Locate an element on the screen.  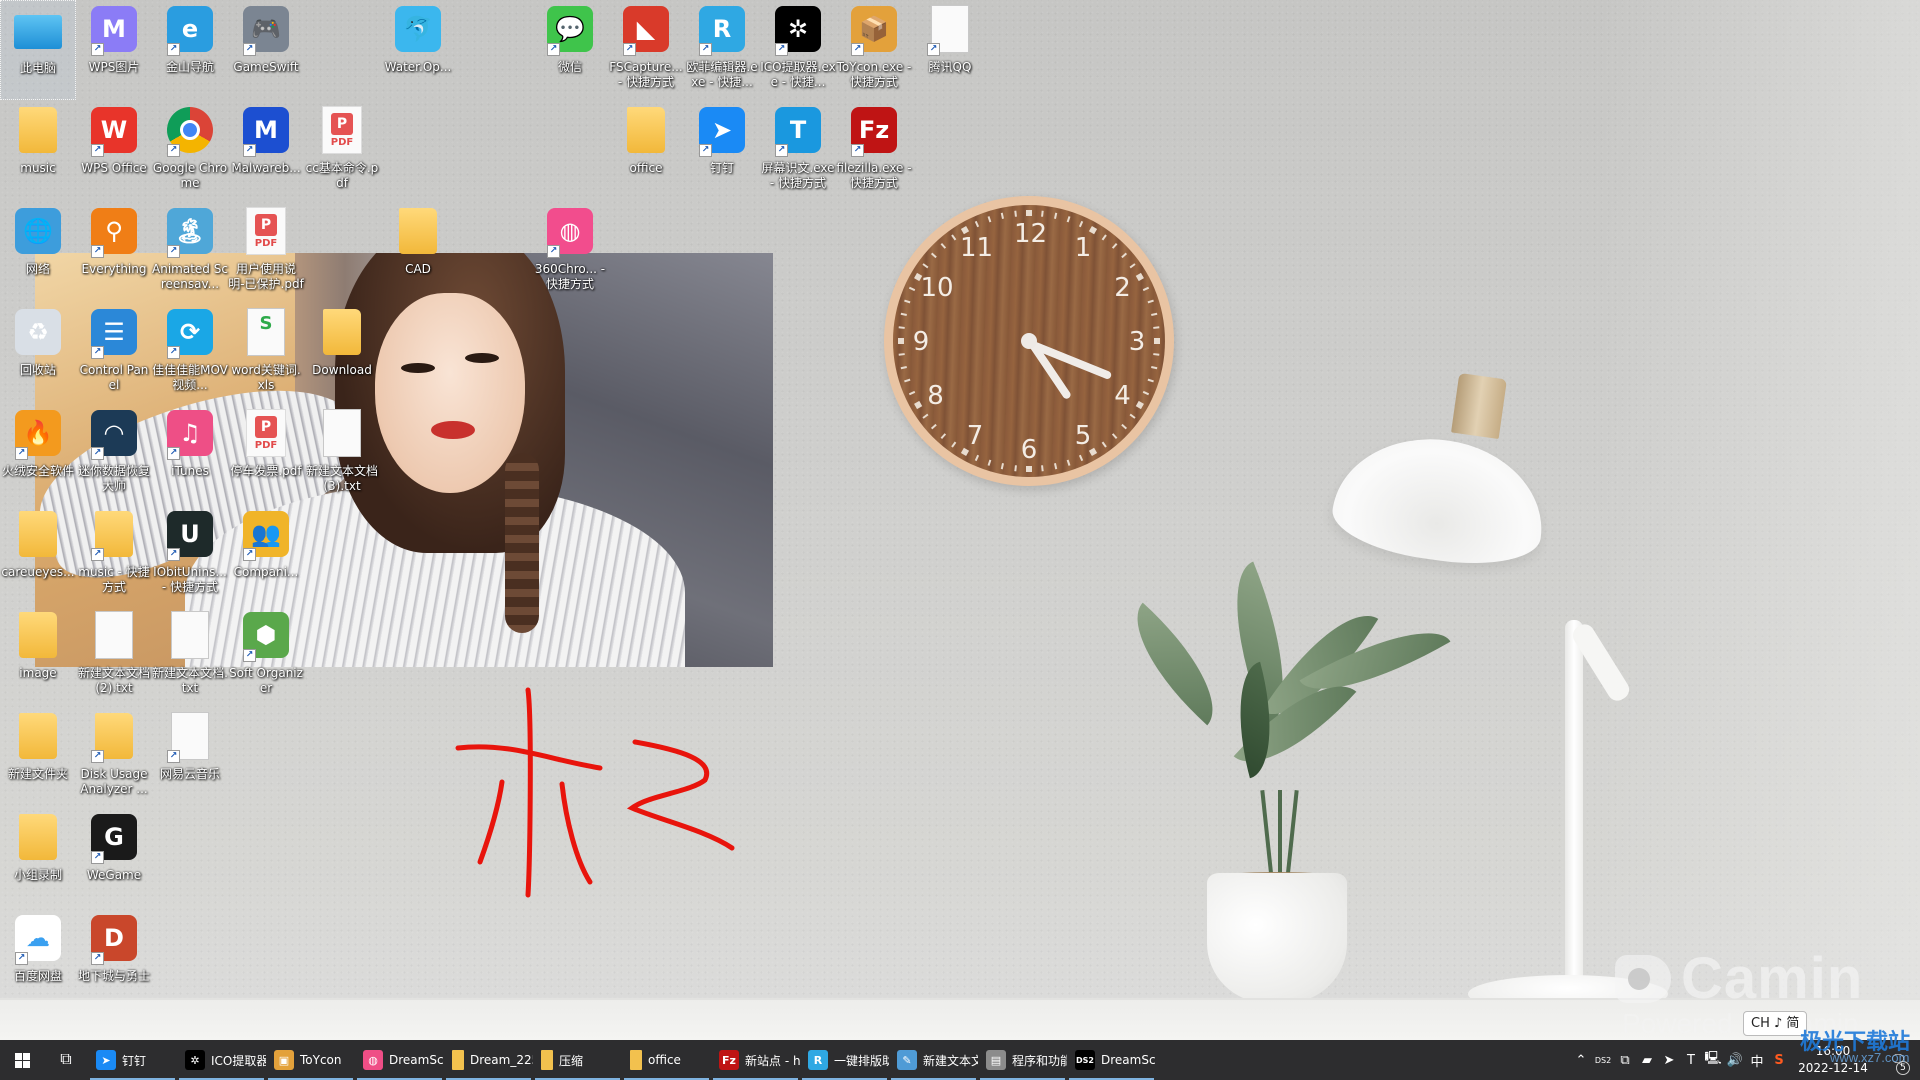
task-view-button: ⧉ is located at coordinates (66, 1060).